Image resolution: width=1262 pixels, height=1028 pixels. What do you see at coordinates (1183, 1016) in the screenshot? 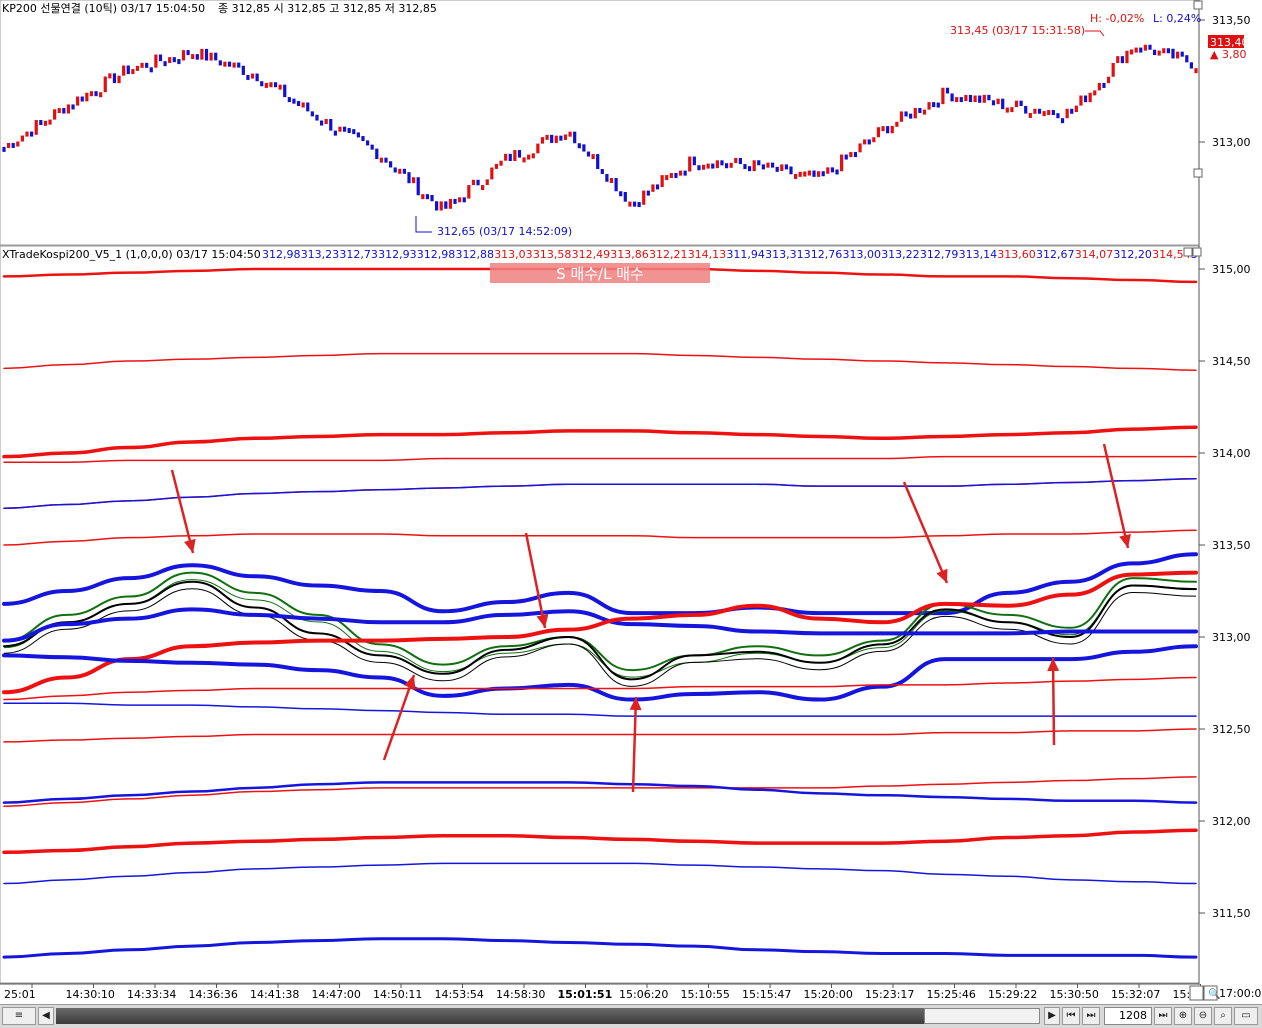
I see `zoom-in-icon: ⊕` at bounding box center [1183, 1016].